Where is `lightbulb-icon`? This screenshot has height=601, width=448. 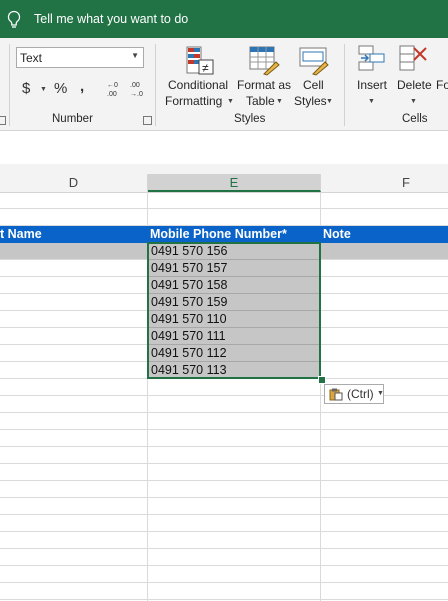 lightbulb-icon is located at coordinates (14, 19).